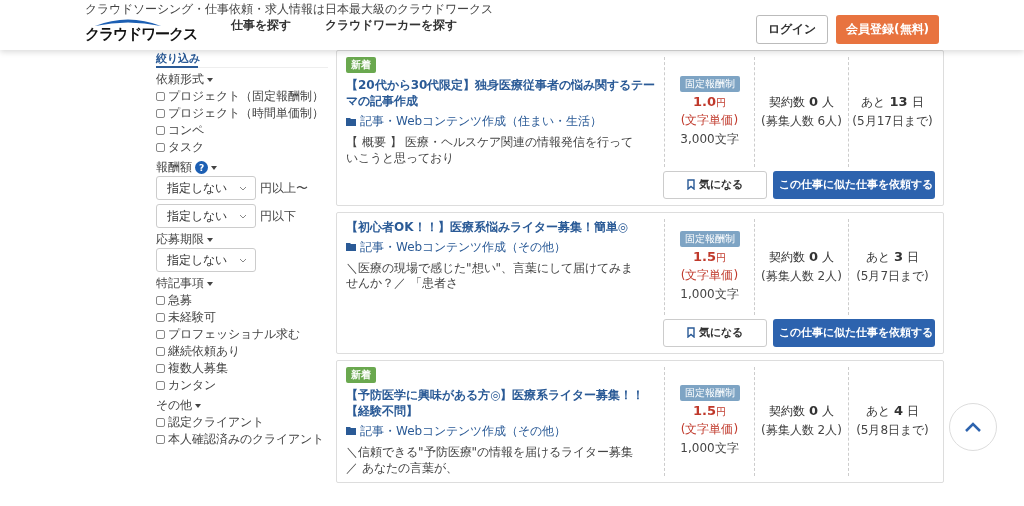 The width and height of the screenshot is (1024, 506). Describe the element at coordinates (242, 147) in the screenshot. I see `filter-checkbox: タスク` at that location.